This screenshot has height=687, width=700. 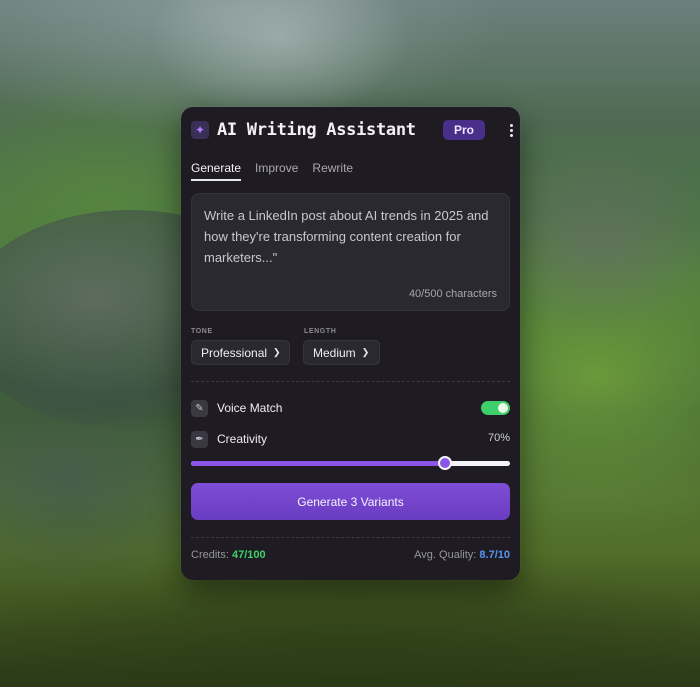 I want to click on length-value: Medium, so click(x=334, y=352).